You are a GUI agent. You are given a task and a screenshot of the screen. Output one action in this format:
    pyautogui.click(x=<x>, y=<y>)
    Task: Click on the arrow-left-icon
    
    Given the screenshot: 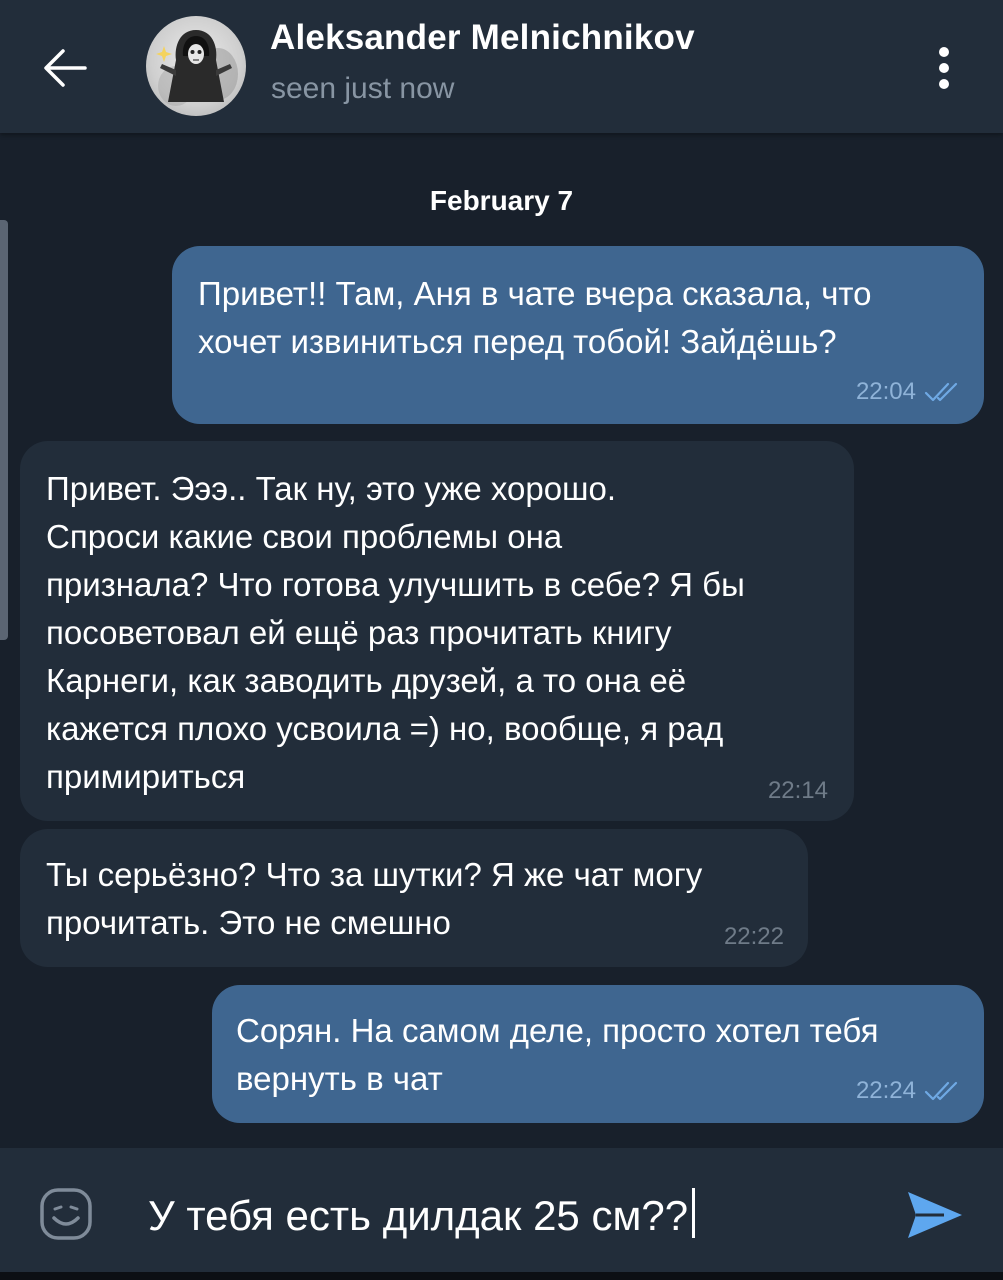 What is the action you would take?
    pyautogui.click(x=65, y=68)
    